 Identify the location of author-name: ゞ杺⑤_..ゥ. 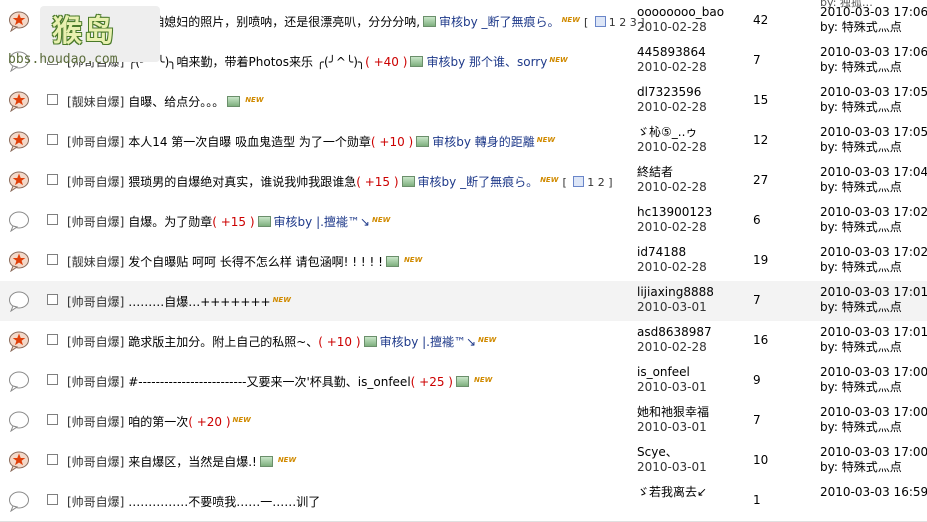
(672, 132).